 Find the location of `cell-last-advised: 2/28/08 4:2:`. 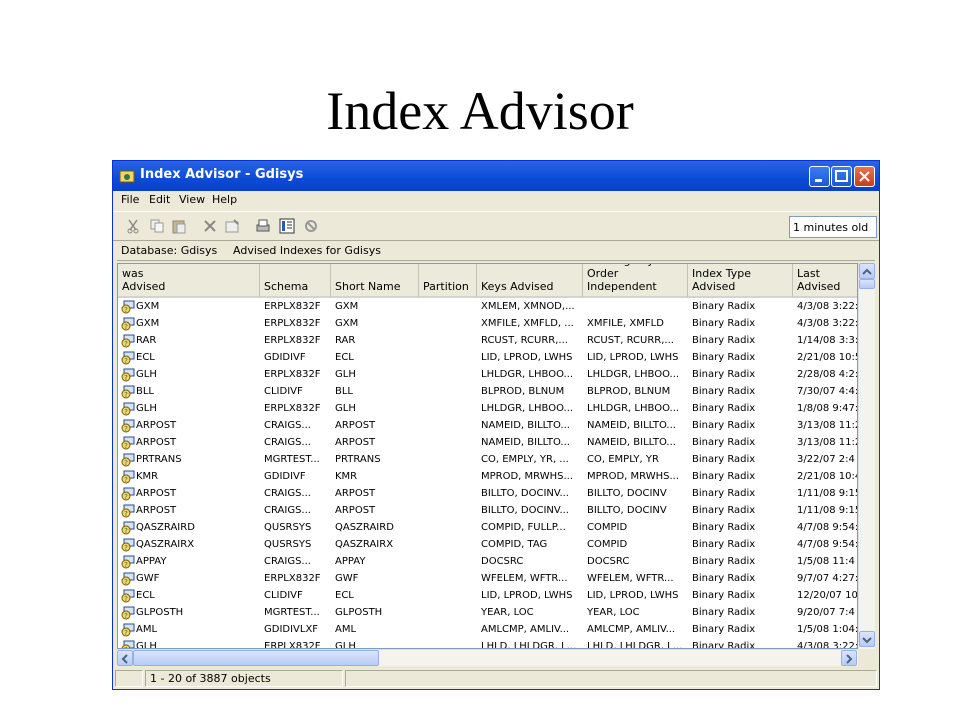

cell-last-advised: 2/28/08 4:2: is located at coordinates (827, 374).